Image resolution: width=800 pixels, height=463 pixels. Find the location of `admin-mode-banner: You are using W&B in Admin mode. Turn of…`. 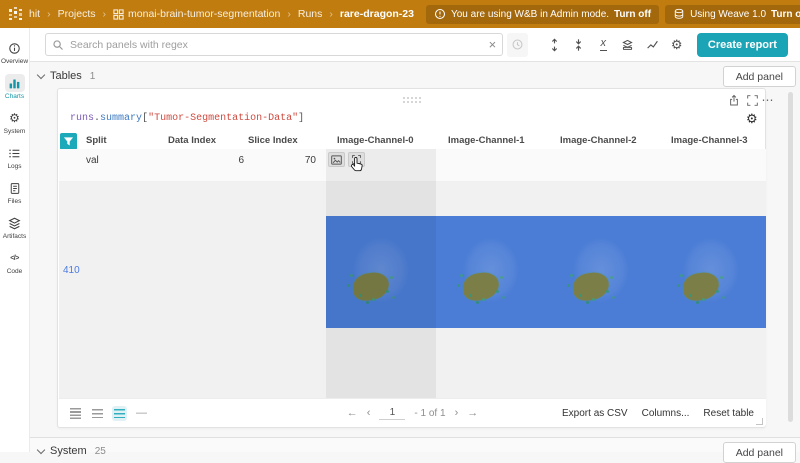

admin-mode-banner: You are using W&B in Admin mode. Turn of… is located at coordinates (542, 14).